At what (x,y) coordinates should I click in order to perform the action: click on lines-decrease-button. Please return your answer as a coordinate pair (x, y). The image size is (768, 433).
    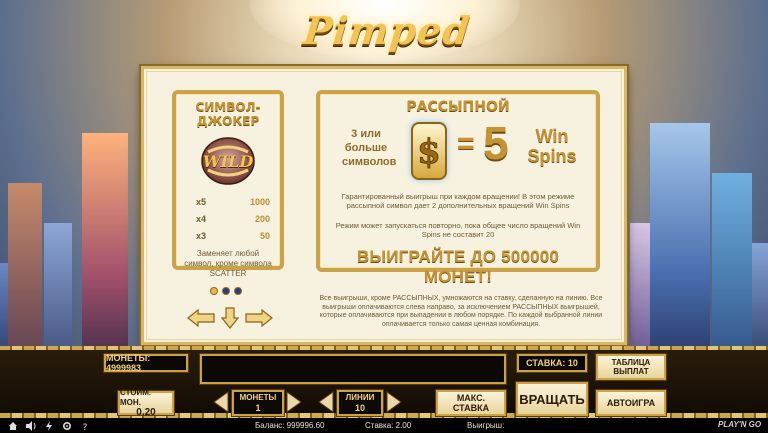
    Looking at the image, I should click on (326, 402).